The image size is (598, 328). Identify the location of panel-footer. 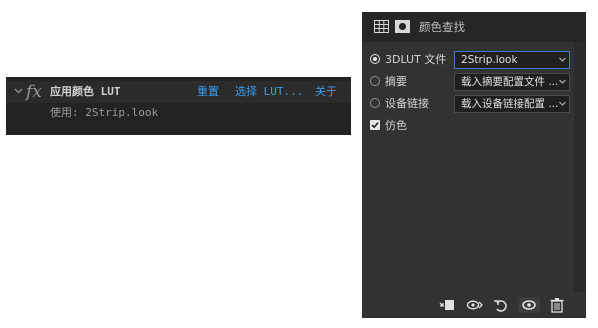
(474, 305).